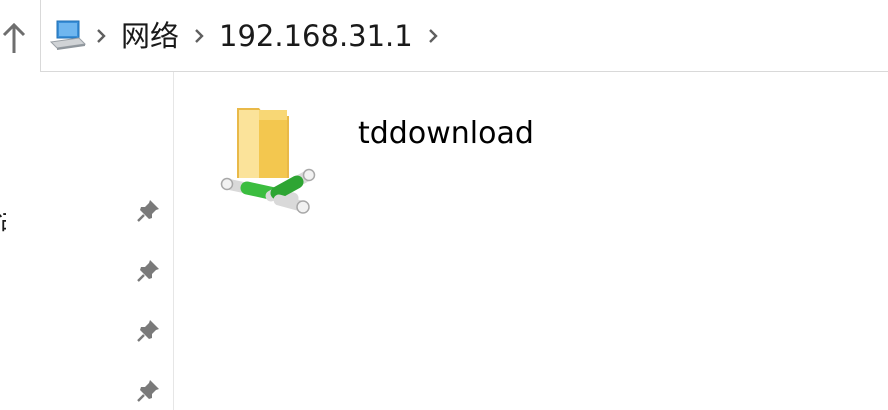 Image resolution: width=888 pixels, height=410 pixels. What do you see at coordinates (3, 220) in the screenshot?
I see `nav-item-partial-label: 问` at bounding box center [3, 220].